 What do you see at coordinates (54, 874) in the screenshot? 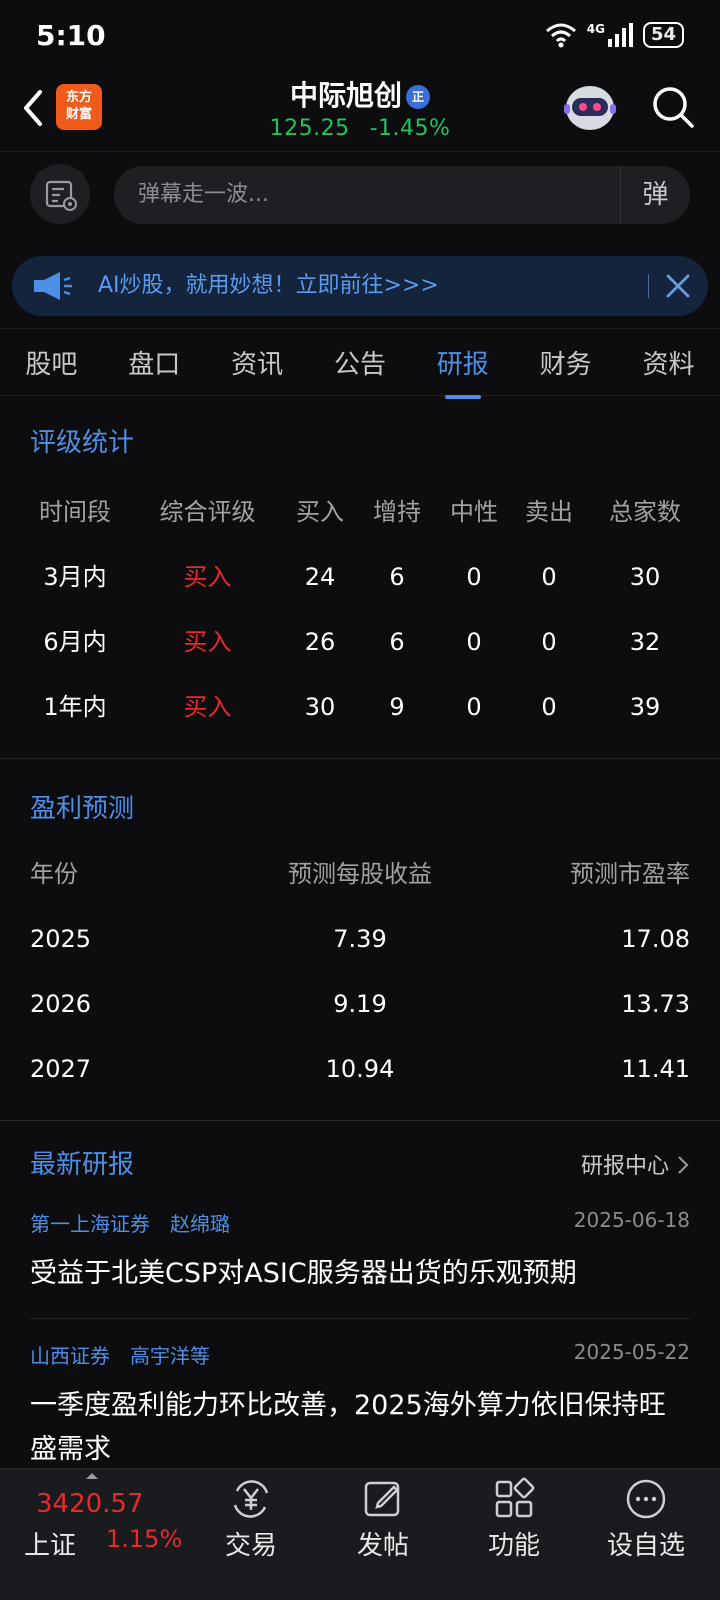
I see `forecast-col-header: 年份` at bounding box center [54, 874].